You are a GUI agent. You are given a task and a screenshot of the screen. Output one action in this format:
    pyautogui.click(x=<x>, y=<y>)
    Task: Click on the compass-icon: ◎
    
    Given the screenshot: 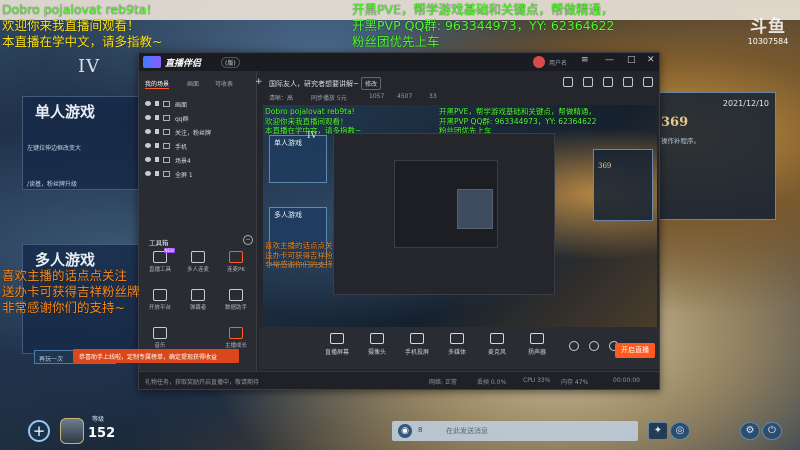 What is the action you would take?
    pyautogui.click(x=680, y=431)
    